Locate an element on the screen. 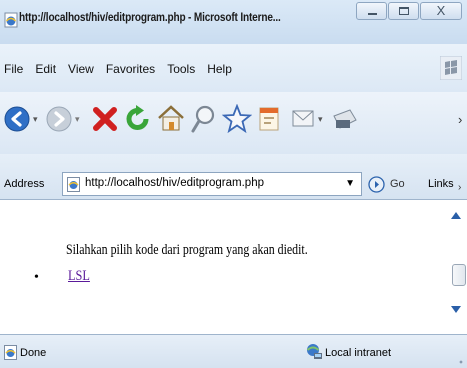  address-label: Address is located at coordinates (24, 184).